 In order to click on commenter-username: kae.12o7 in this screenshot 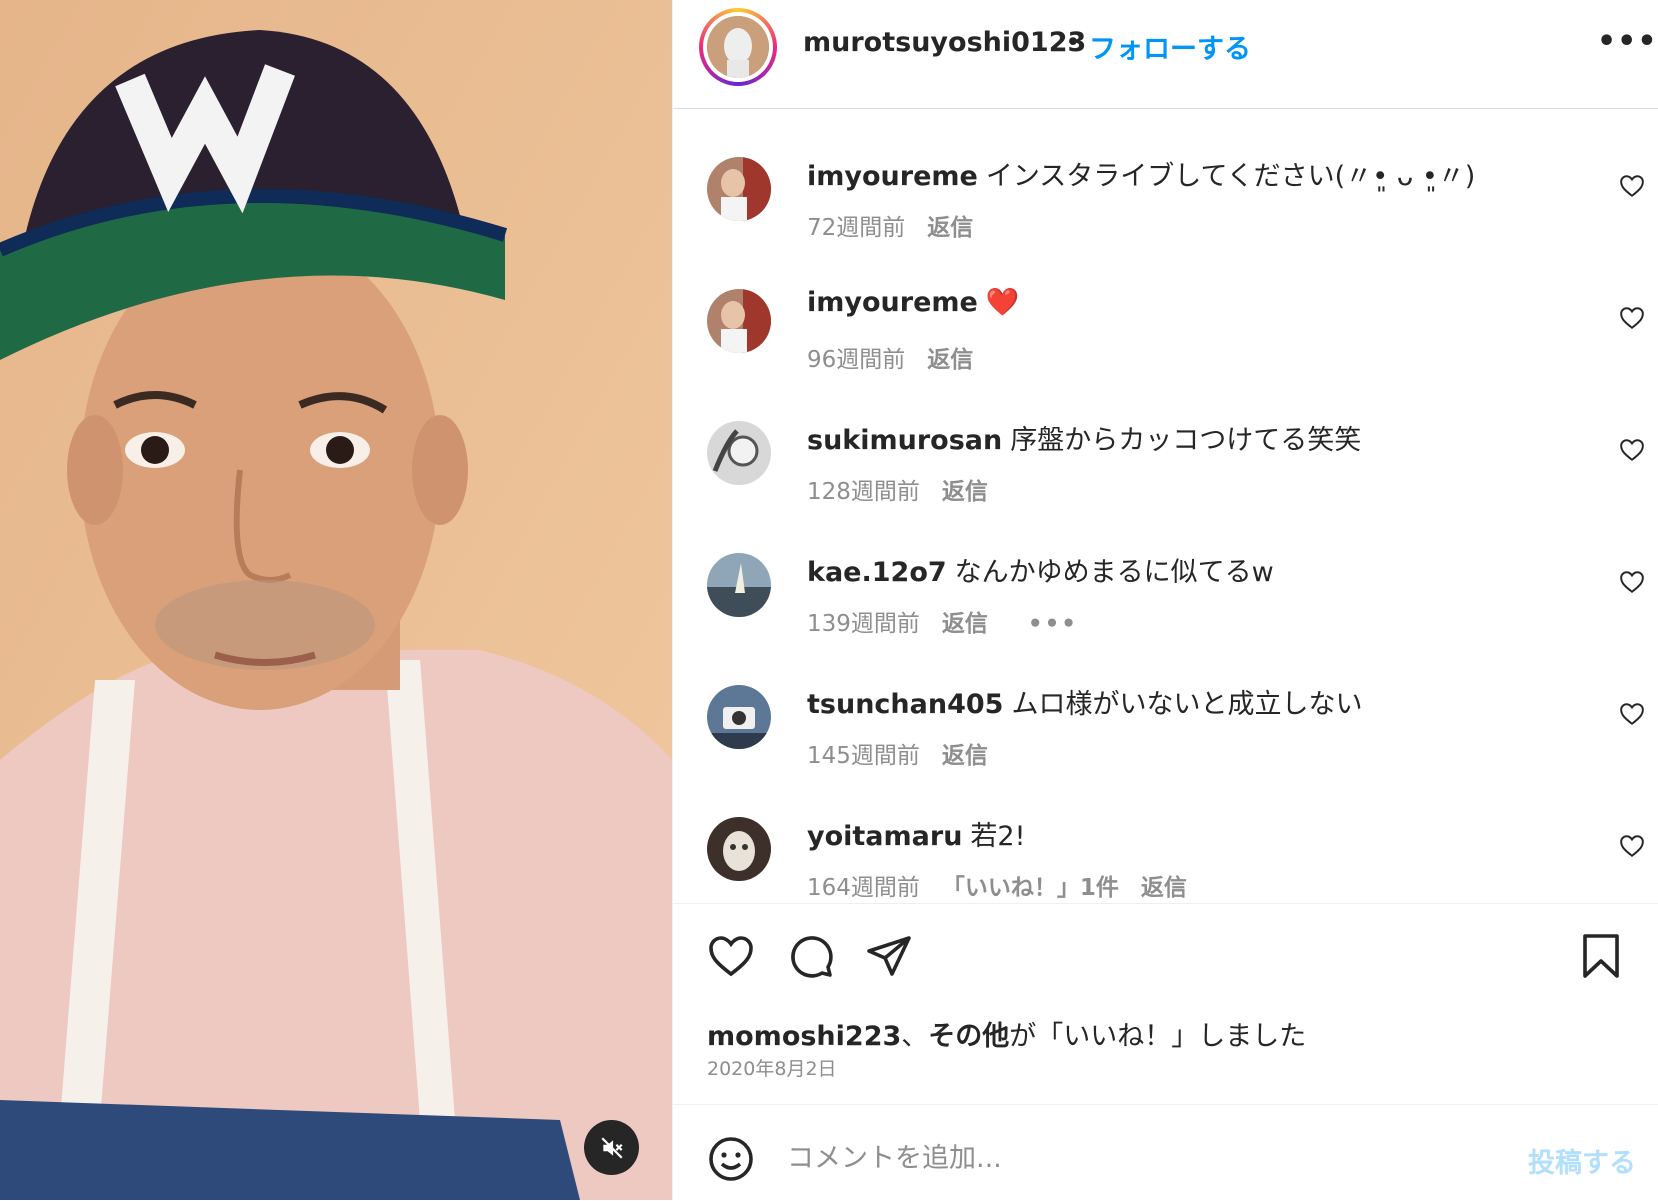, I will do `click(877, 572)`.